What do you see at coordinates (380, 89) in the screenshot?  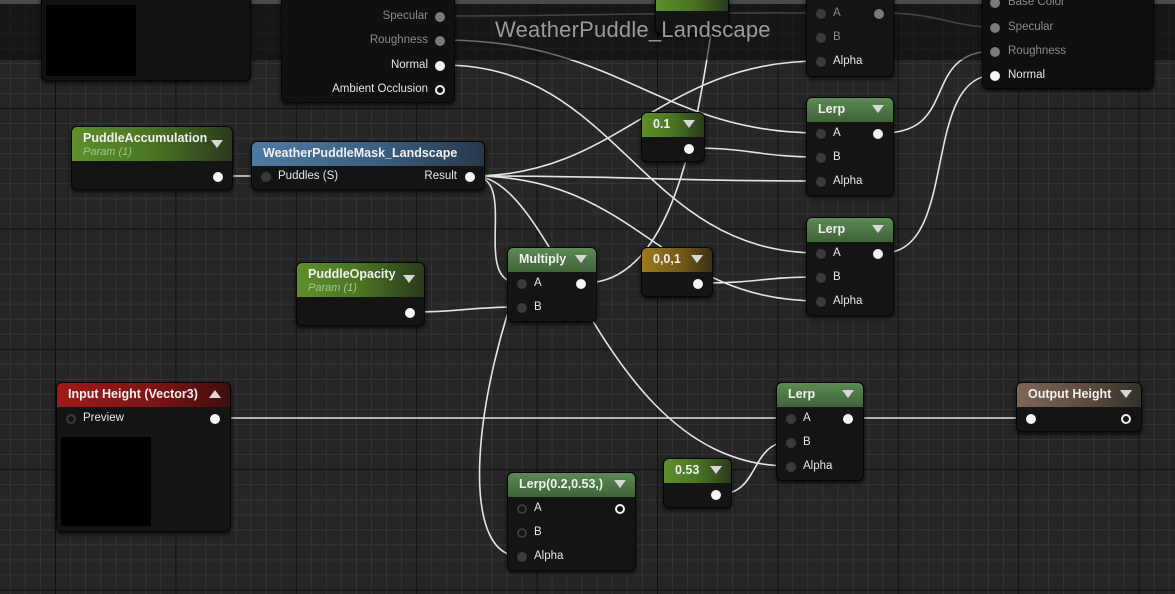 I see `pin-ao-label: Ambient Occlusion` at bounding box center [380, 89].